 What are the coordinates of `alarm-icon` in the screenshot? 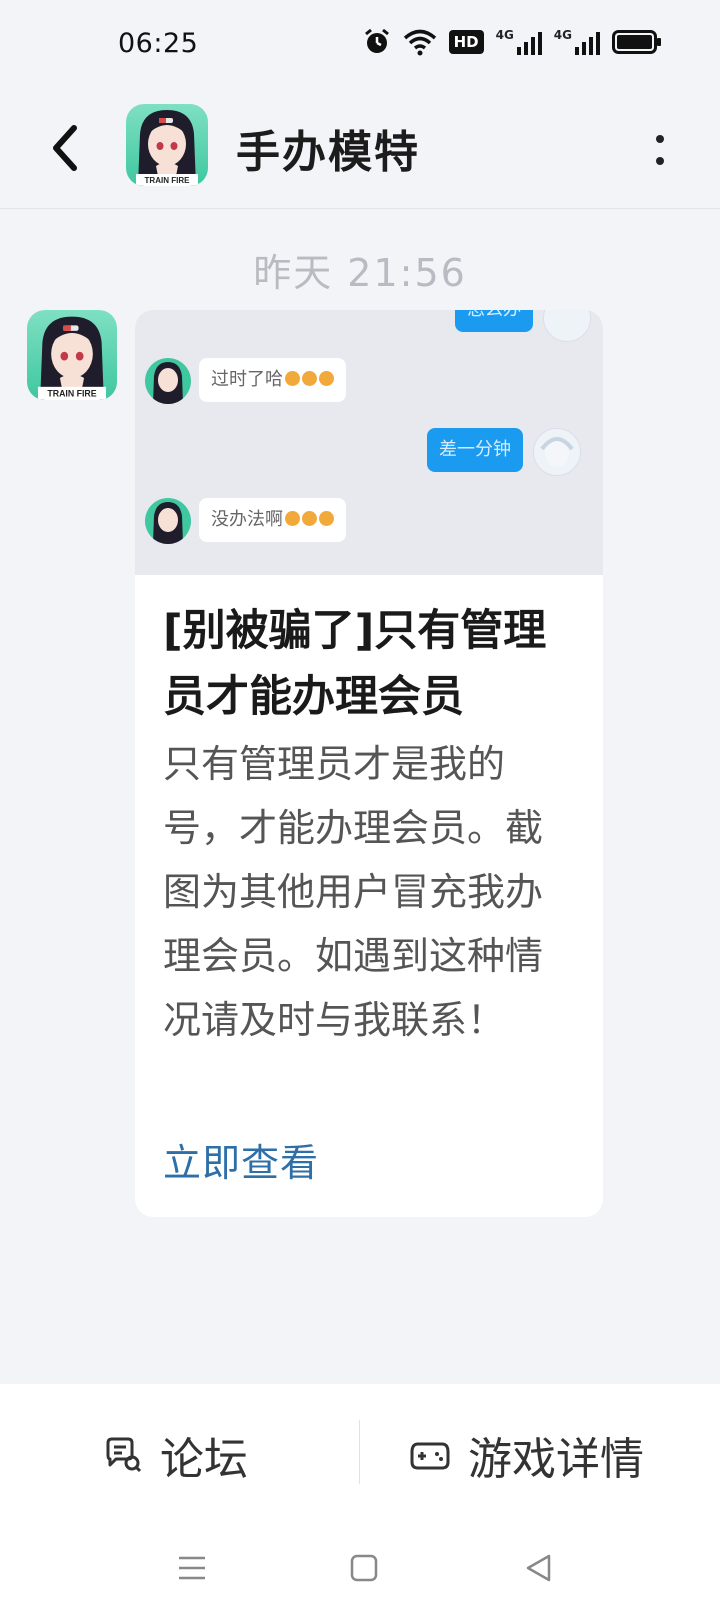 It's located at (376, 40).